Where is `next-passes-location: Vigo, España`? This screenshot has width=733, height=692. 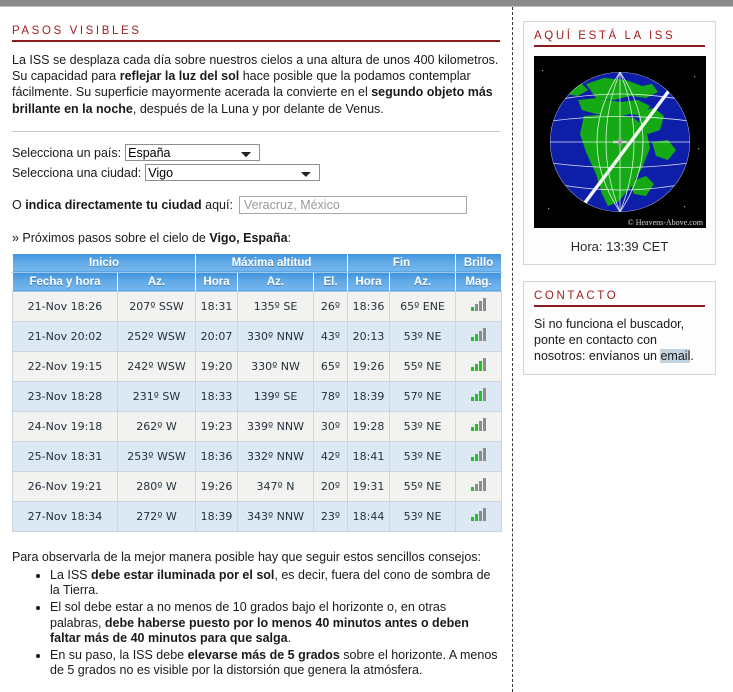 next-passes-location: Vigo, España is located at coordinates (248, 237).